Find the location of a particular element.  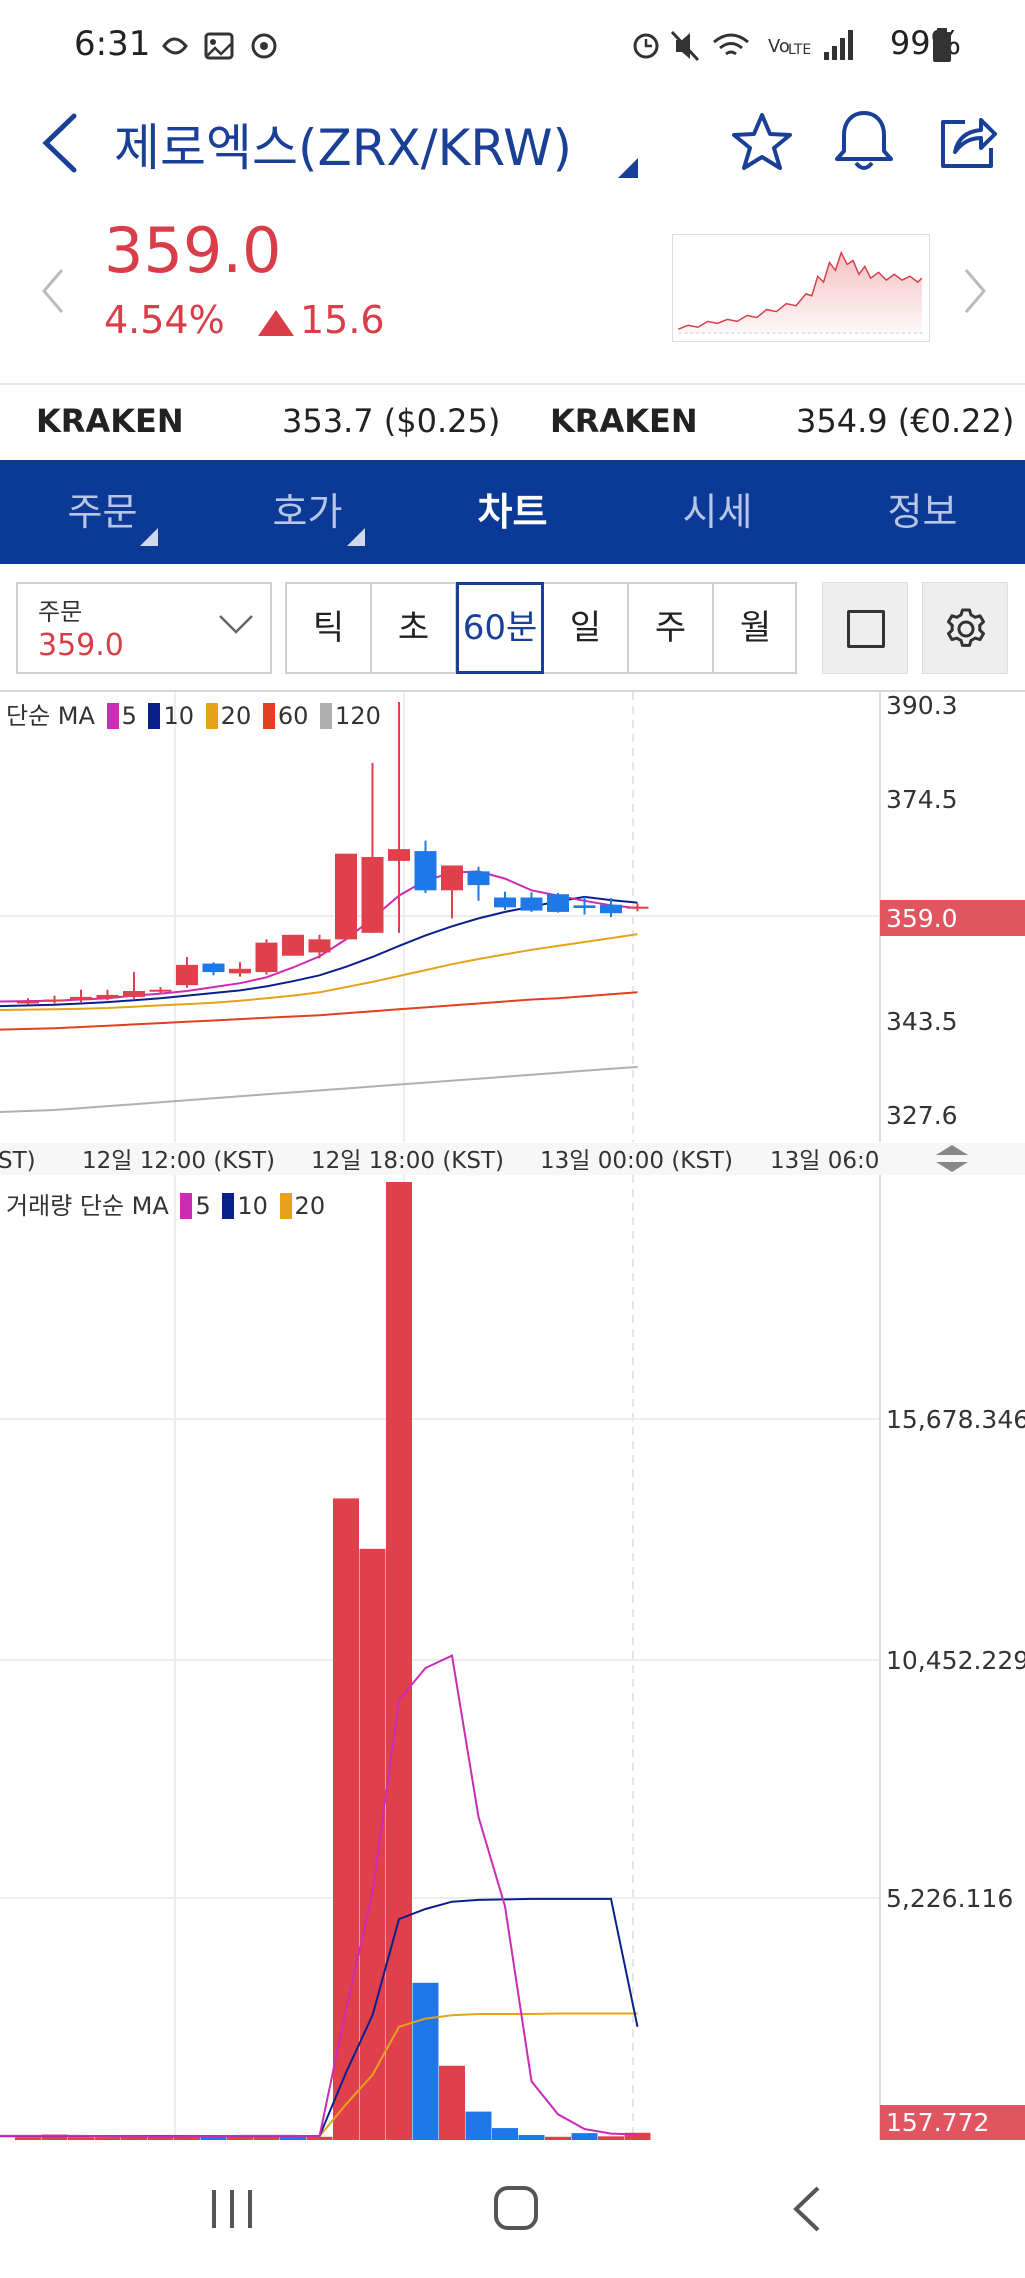

order-select-label: 주문 is located at coordinates (60, 612).